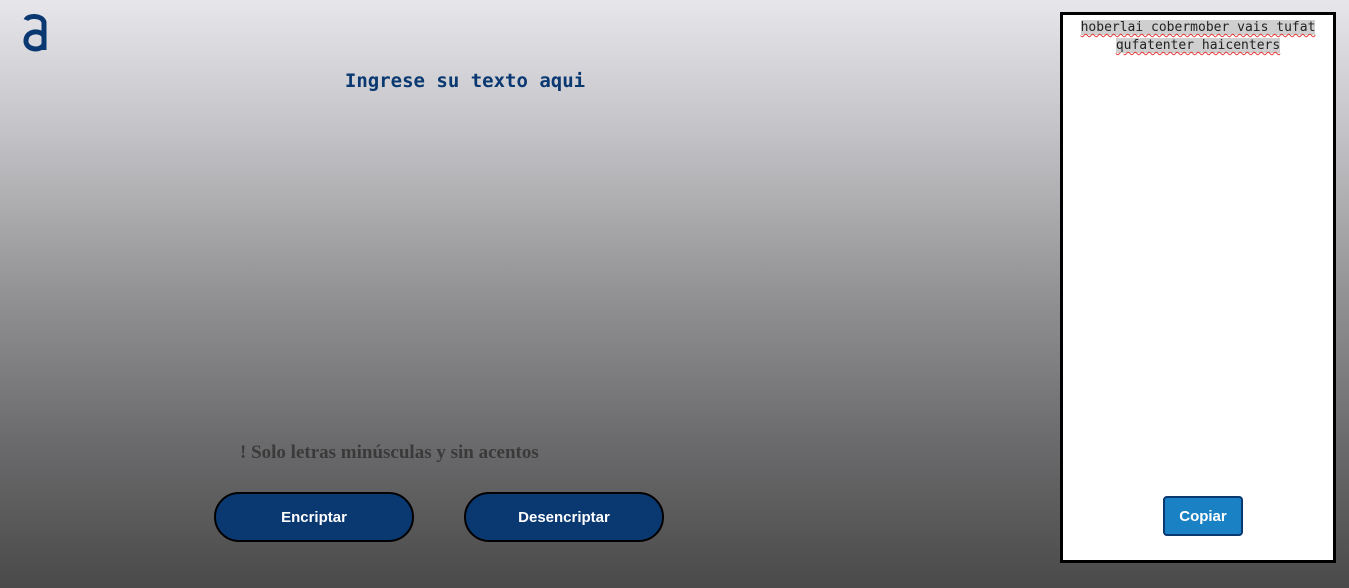 This screenshot has width=1349, height=588. Describe the element at coordinates (35, 33) in the screenshot. I see `alura-logo-icon` at that location.